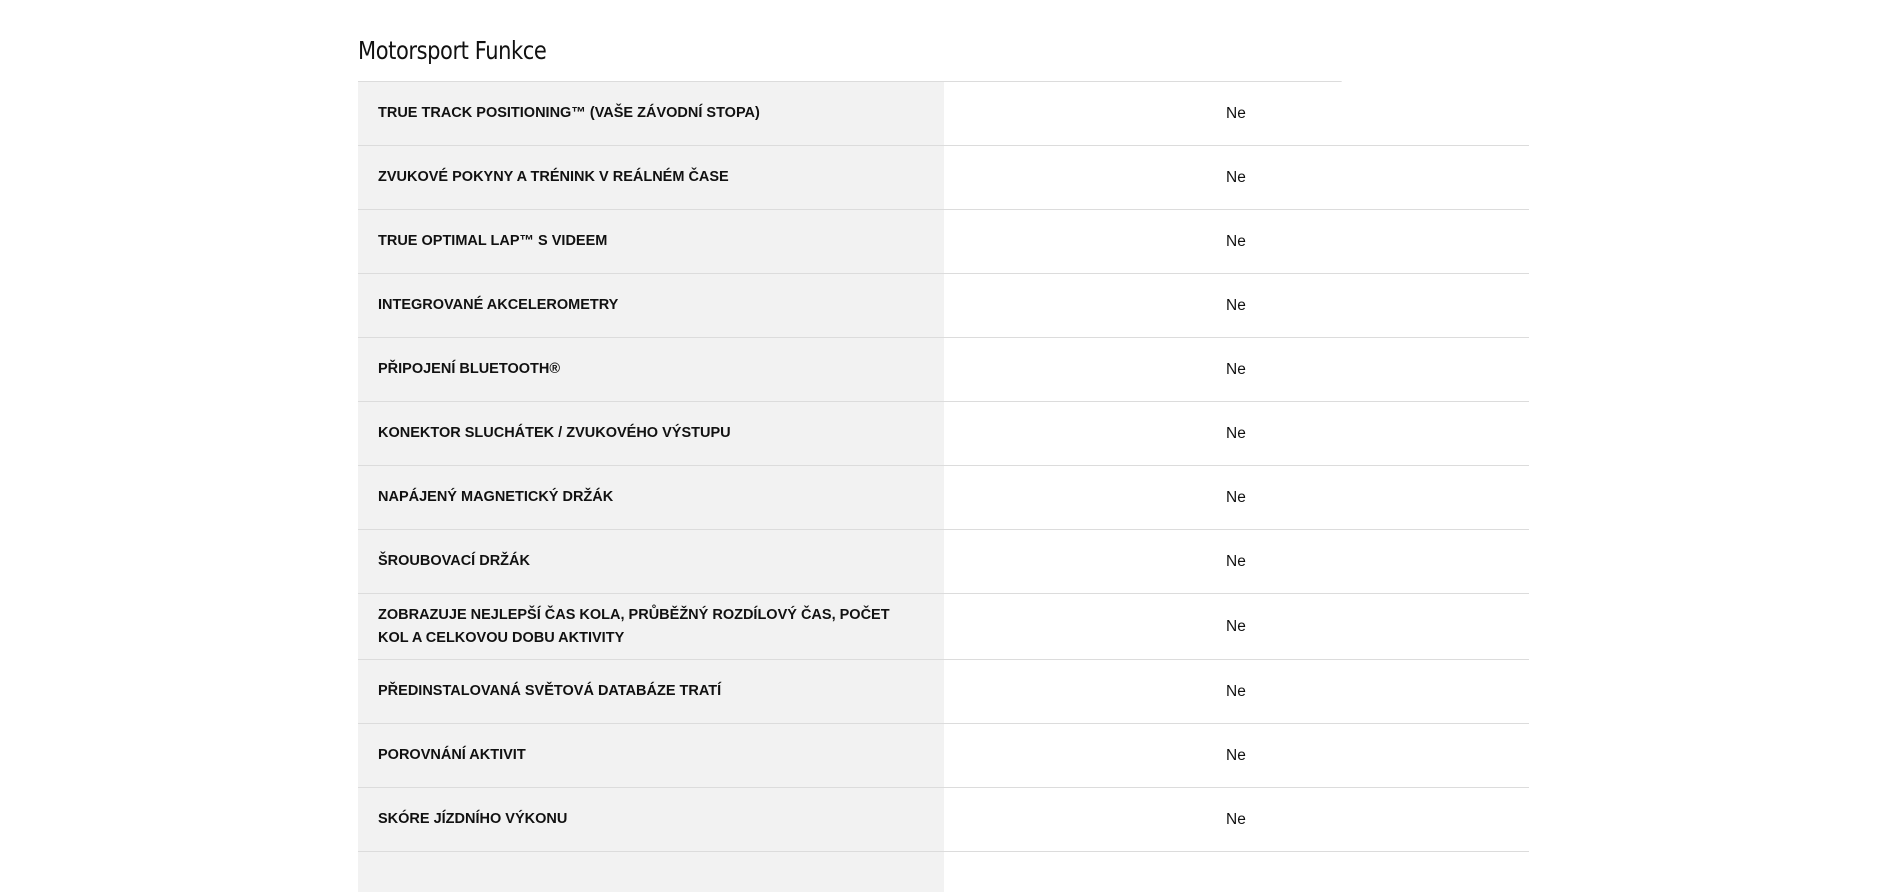 The image size is (1892, 892). I want to click on section-title: Motorsport Funkce, so click(850, 41).